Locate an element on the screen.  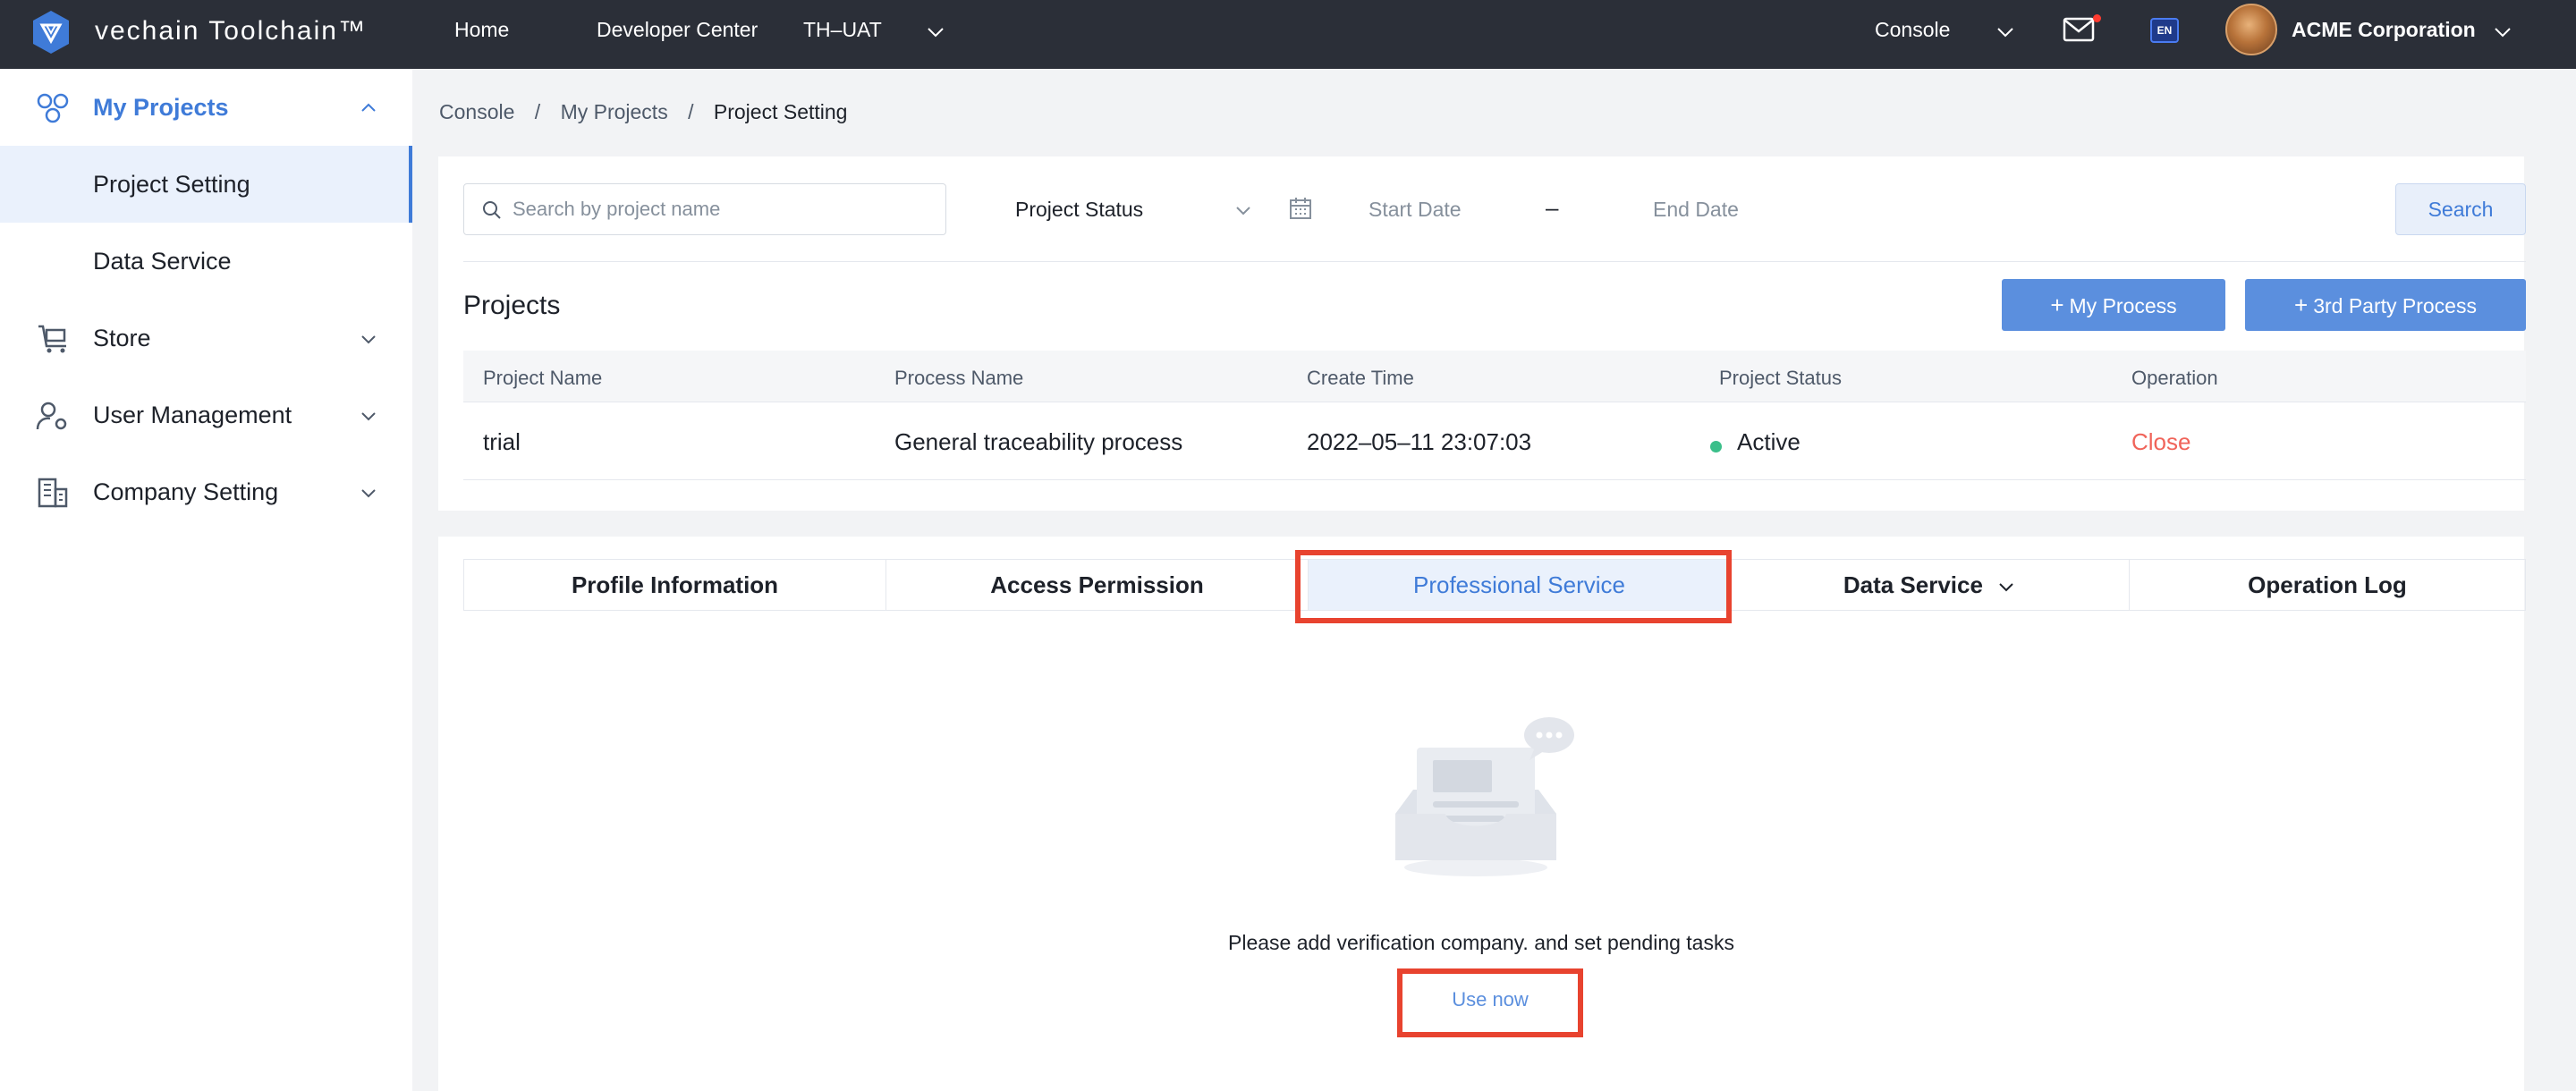
sidebar-item-project-setting: Project Setting is located at coordinates (206, 184).